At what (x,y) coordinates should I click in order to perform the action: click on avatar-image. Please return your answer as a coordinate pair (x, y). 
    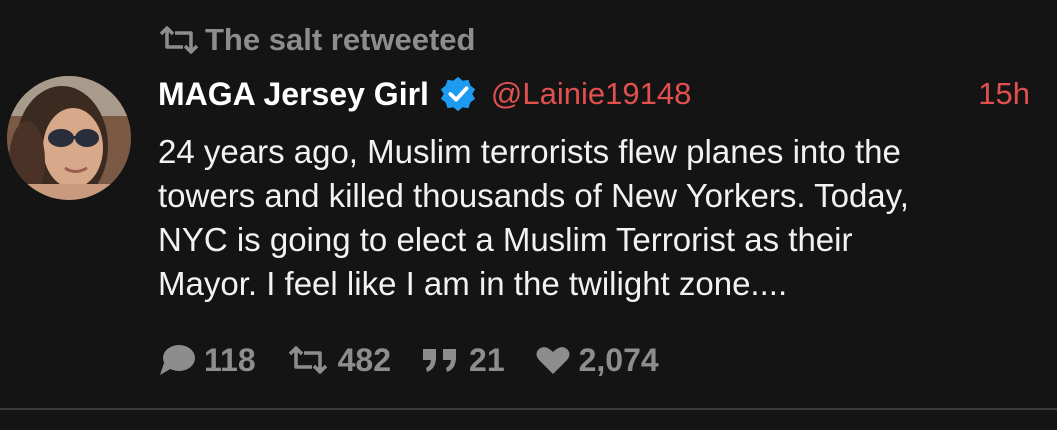
    Looking at the image, I should click on (69, 138).